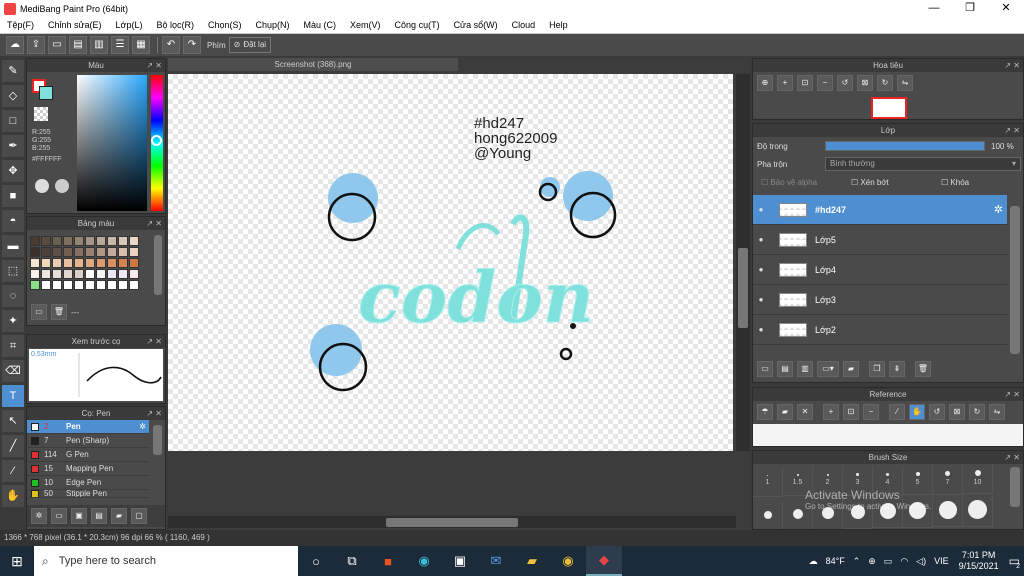 This screenshot has height=576, width=1024. I want to click on clipping-checkbox: ☐ Xén bớt, so click(896, 182).